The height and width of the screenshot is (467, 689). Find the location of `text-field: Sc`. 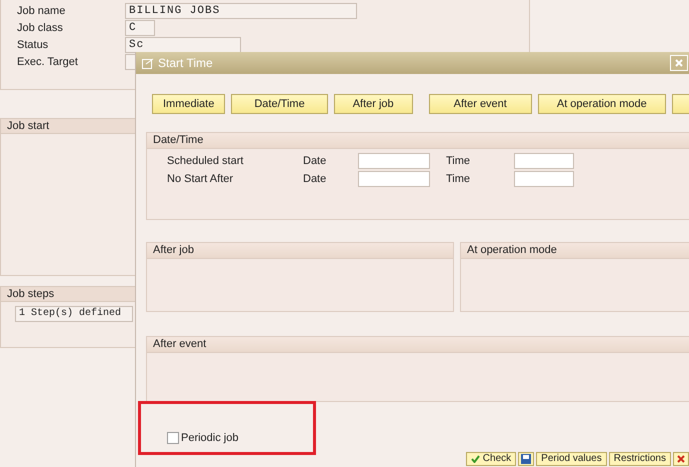

text-field: Sc is located at coordinates (183, 44).